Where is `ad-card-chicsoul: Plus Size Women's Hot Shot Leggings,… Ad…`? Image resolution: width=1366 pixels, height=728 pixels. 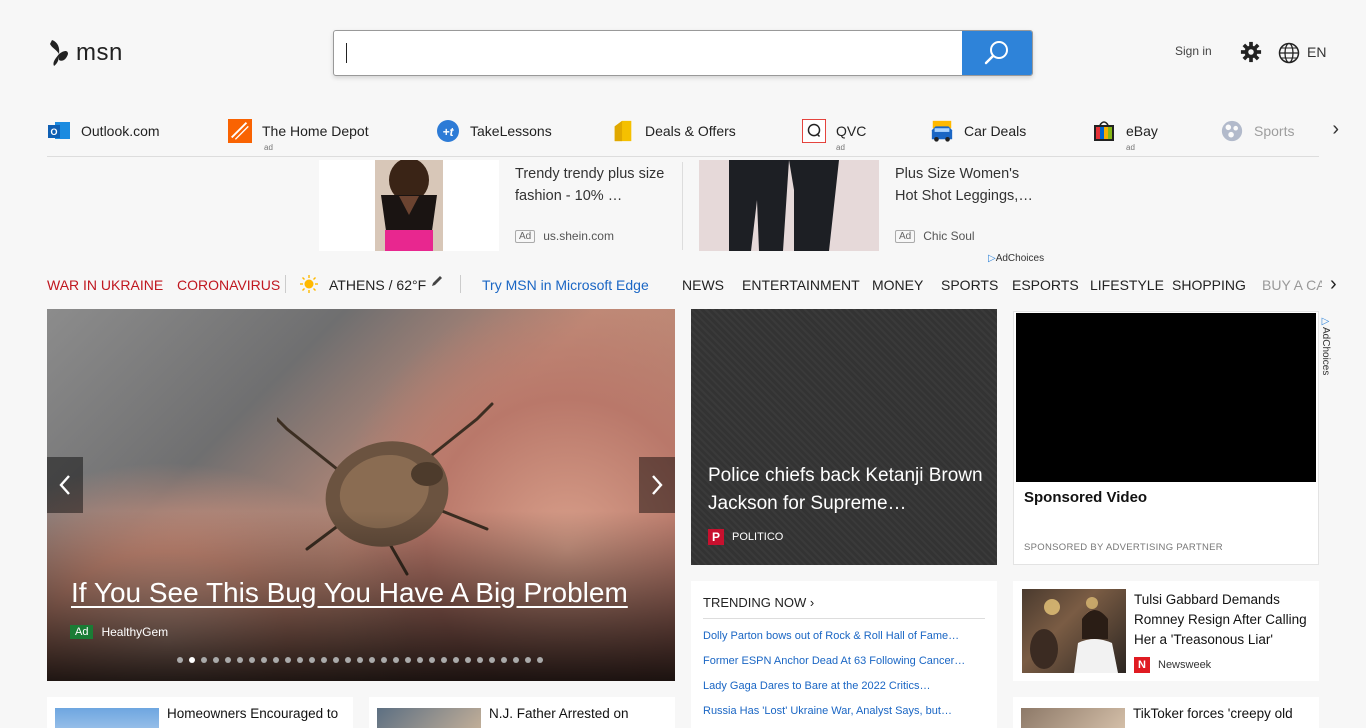 ad-card-chicsoul: Plus Size Women's Hot Shot Leggings,… Ad… is located at coordinates (872, 205).